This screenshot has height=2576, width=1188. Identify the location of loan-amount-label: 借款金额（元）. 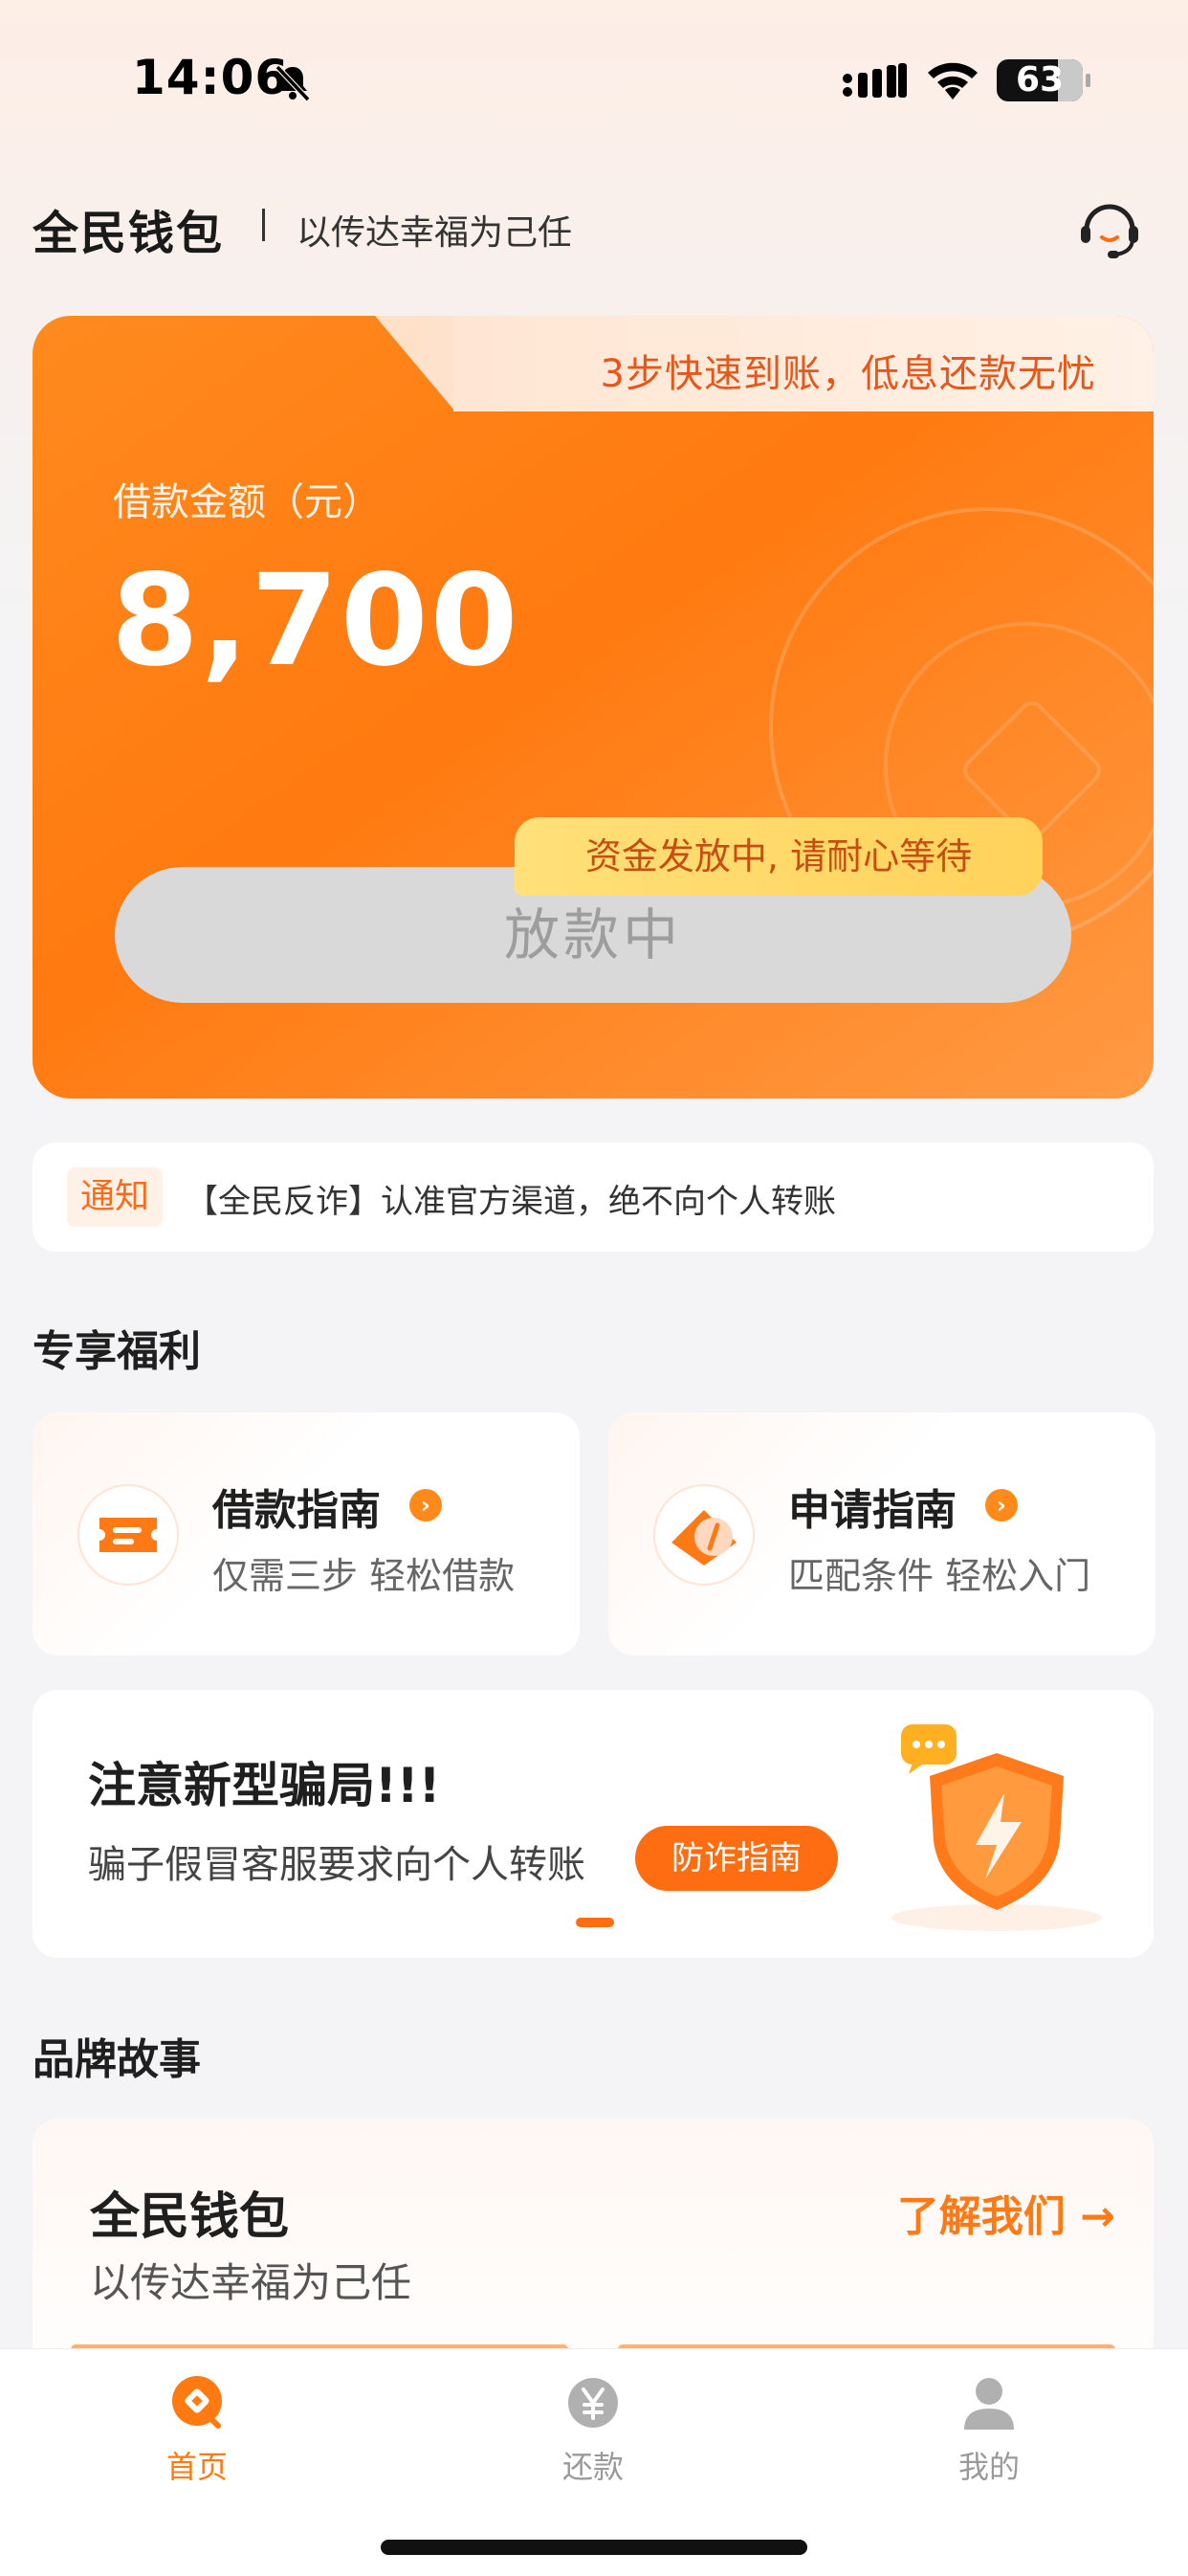
(247, 502).